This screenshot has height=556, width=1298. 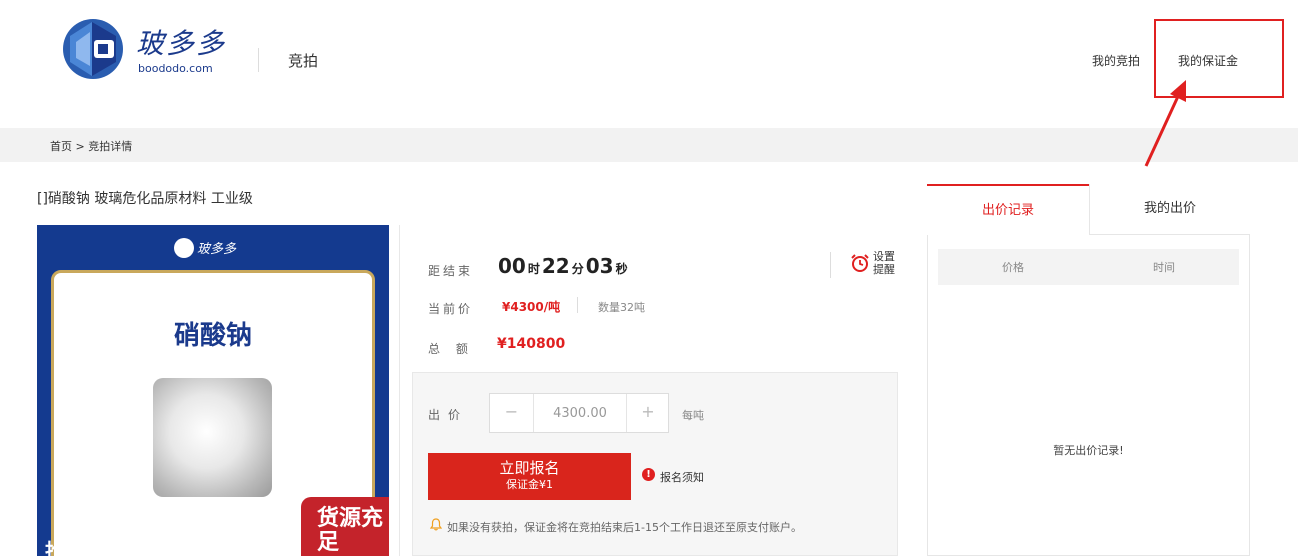 I want to click on countdown-minutes: 22, so click(x=555, y=266).